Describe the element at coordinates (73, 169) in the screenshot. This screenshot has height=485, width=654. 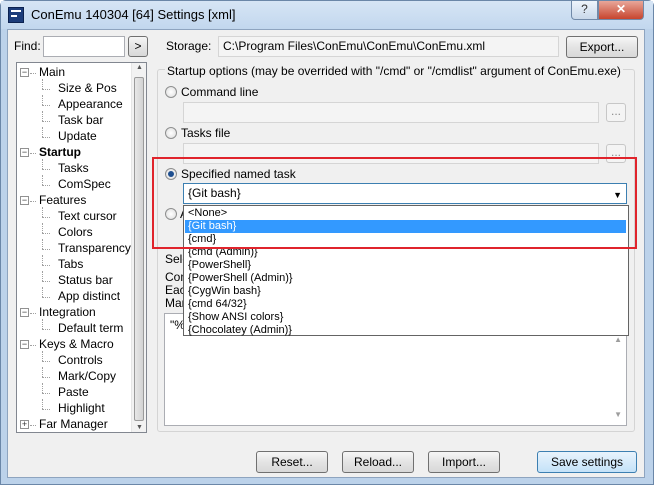
I see `tree-item-tasks: Tasks` at that location.